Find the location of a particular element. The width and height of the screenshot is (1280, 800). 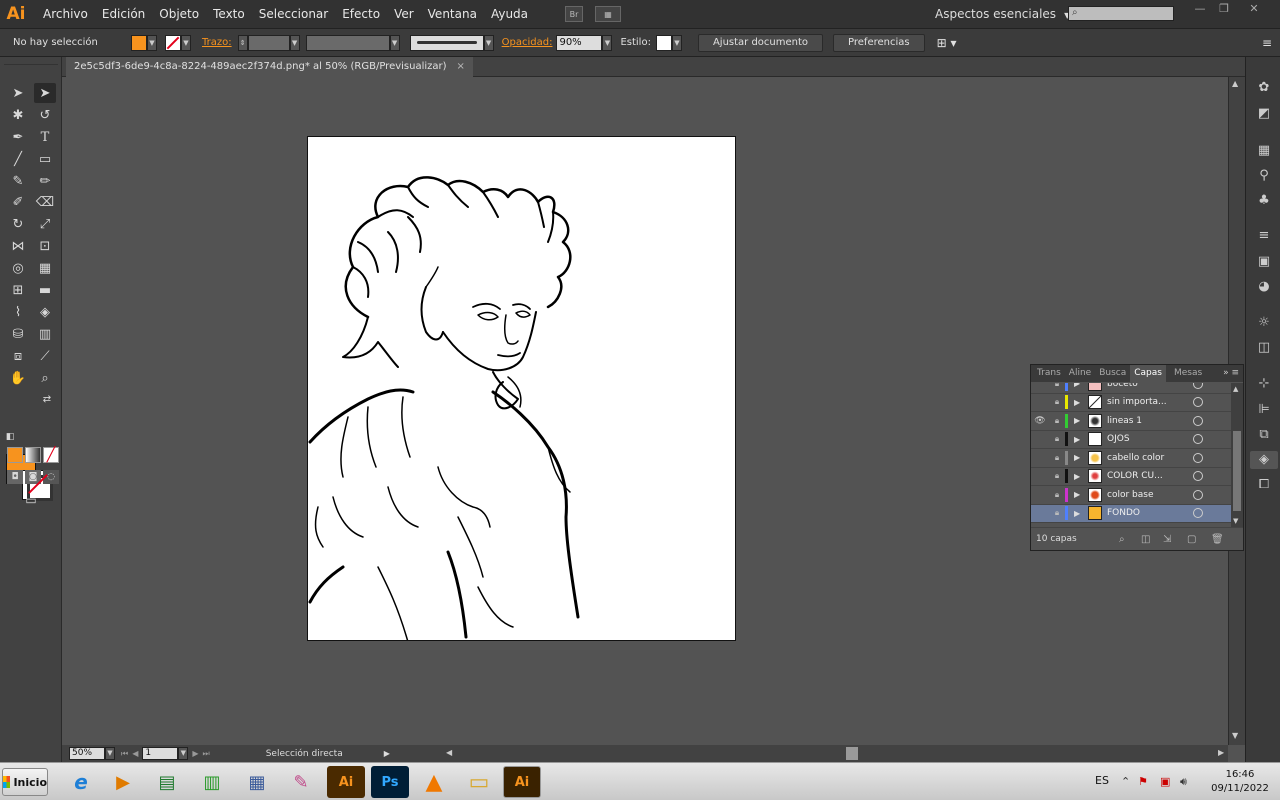

slice-tool-icon: ⟋ is located at coordinates (45, 356).